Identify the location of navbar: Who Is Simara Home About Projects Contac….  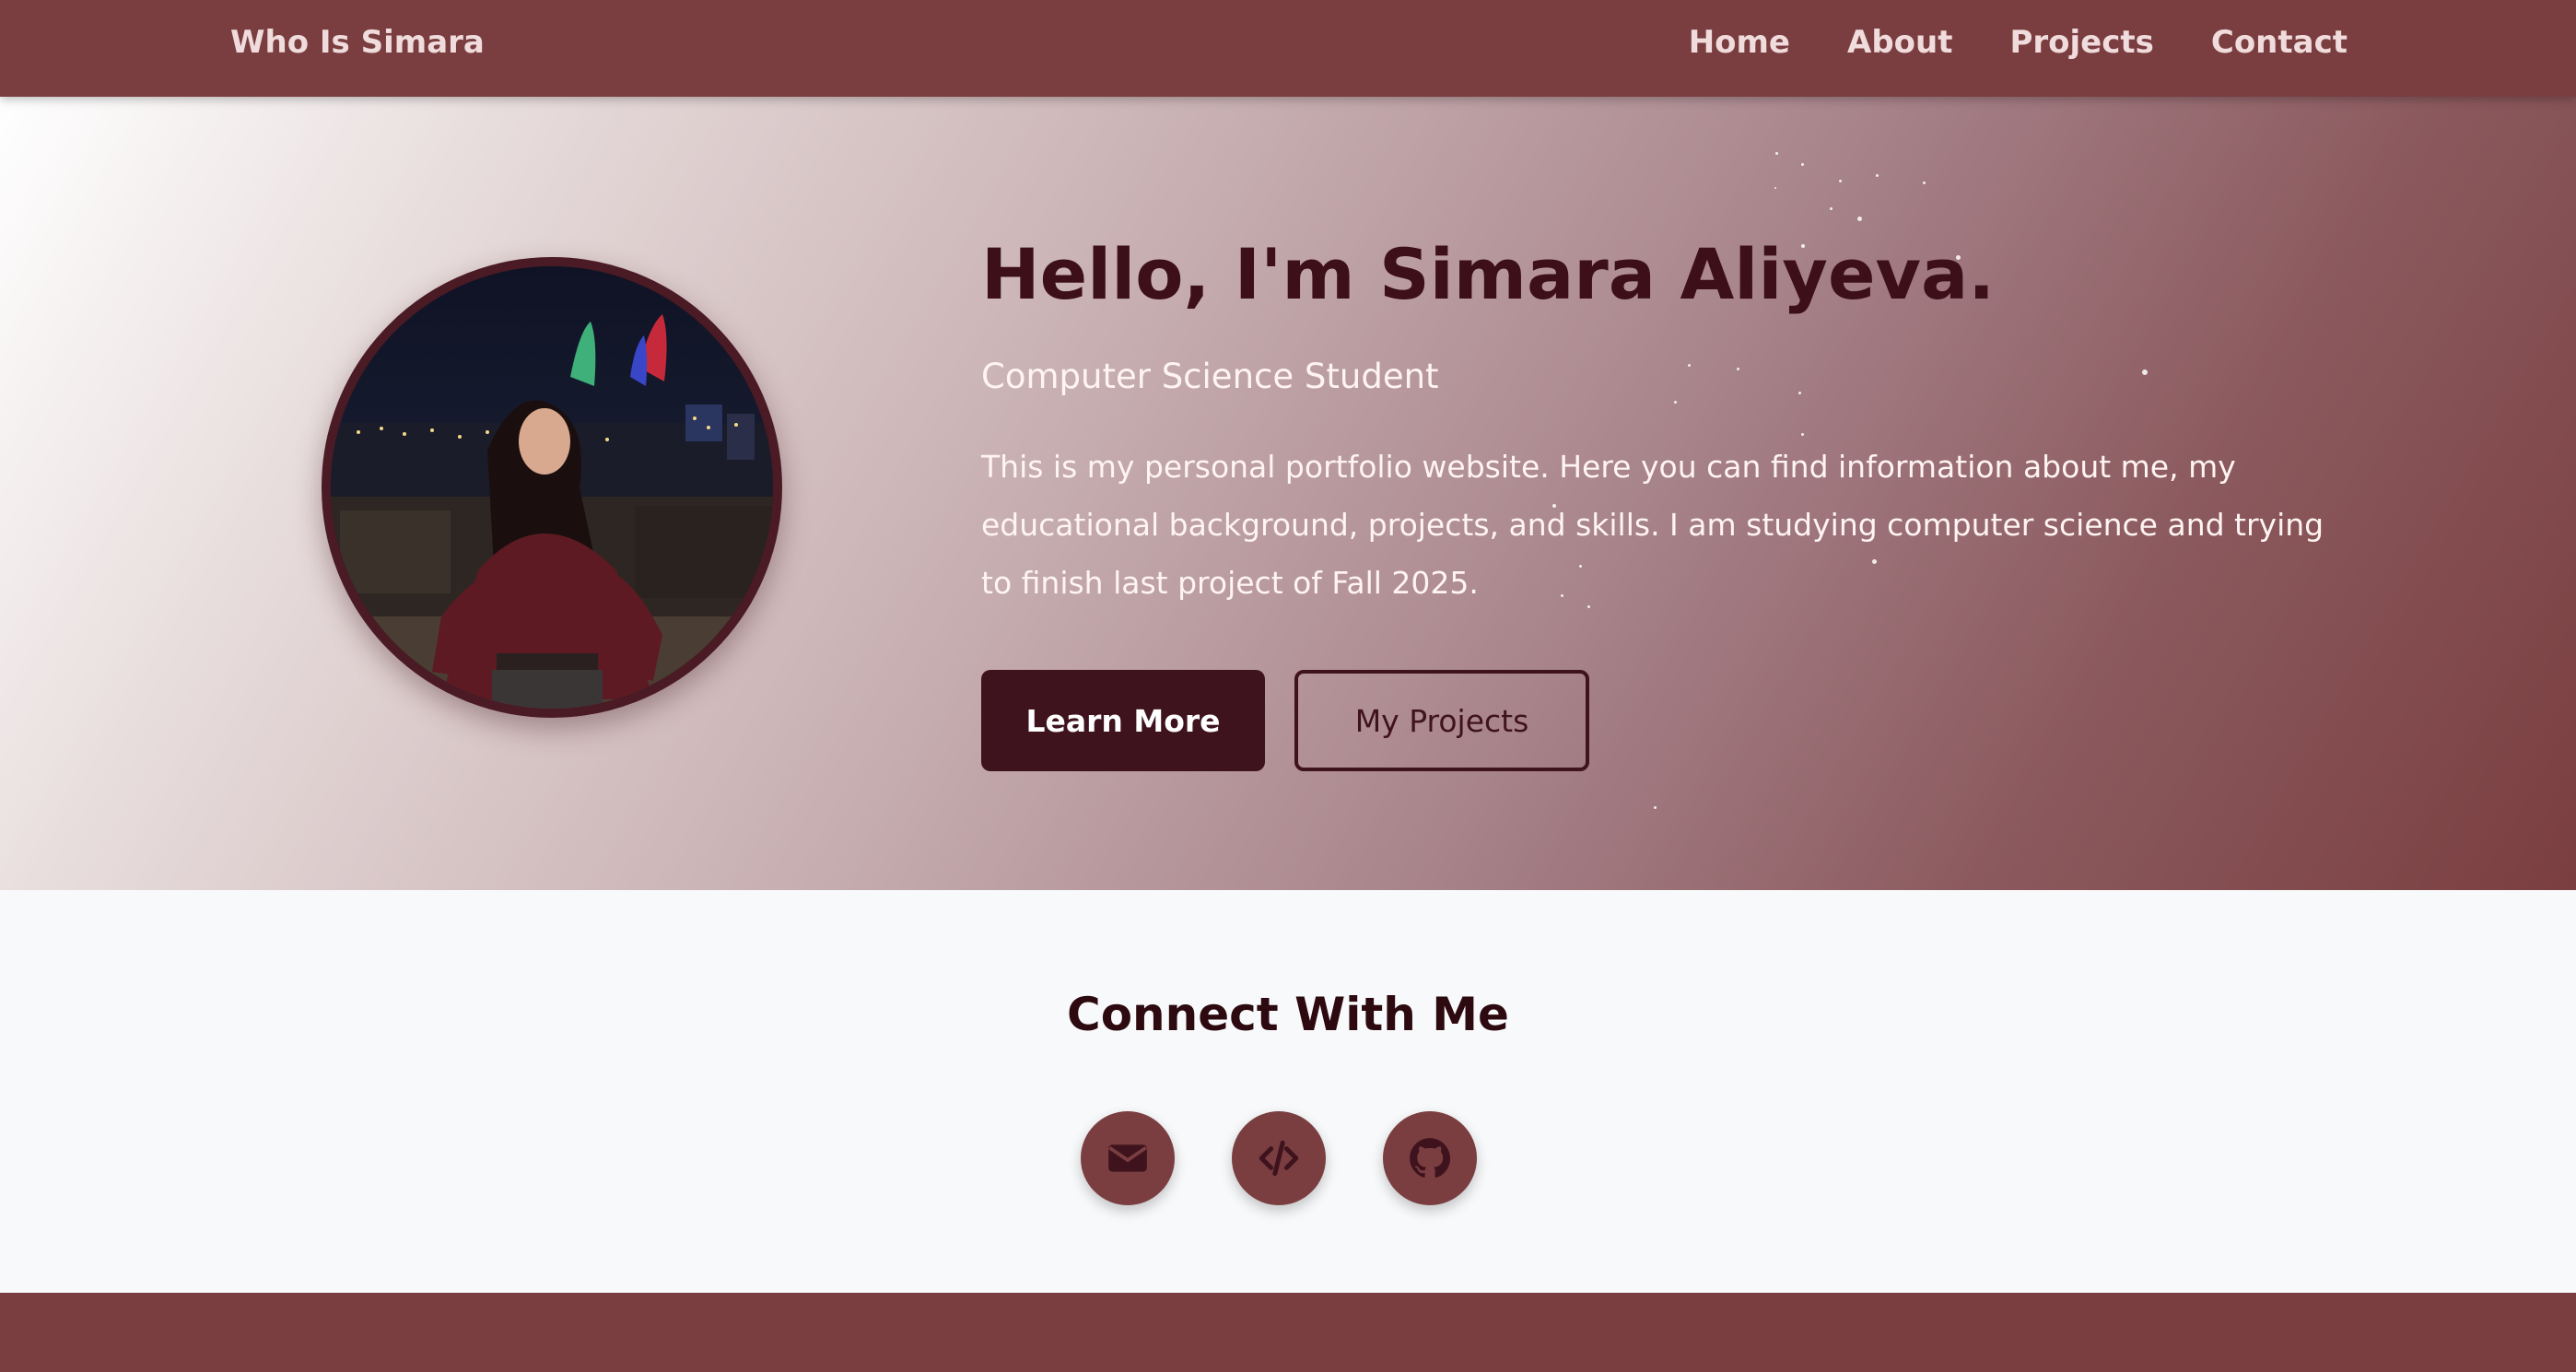
(1288, 48).